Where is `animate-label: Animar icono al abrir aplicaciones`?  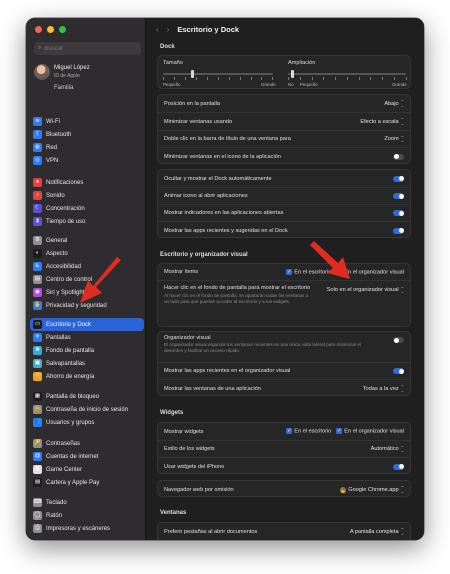
animate-label: Animar icono al abrir aplicaciones is located at coordinates (206, 196).